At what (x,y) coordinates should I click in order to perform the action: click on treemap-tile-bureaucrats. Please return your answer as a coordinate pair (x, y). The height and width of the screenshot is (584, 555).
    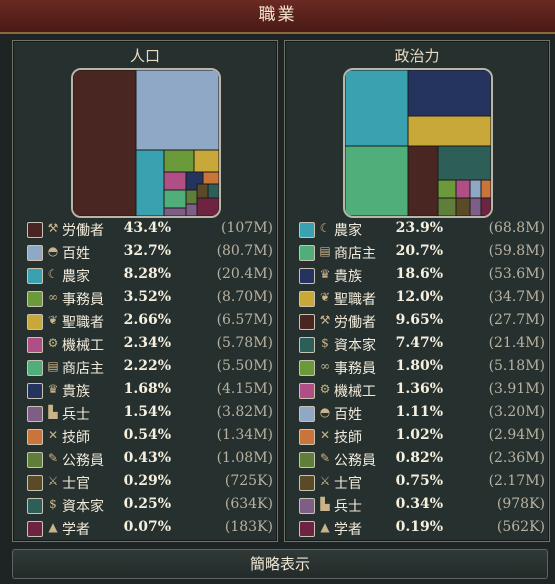
    Looking at the image, I should click on (191, 197).